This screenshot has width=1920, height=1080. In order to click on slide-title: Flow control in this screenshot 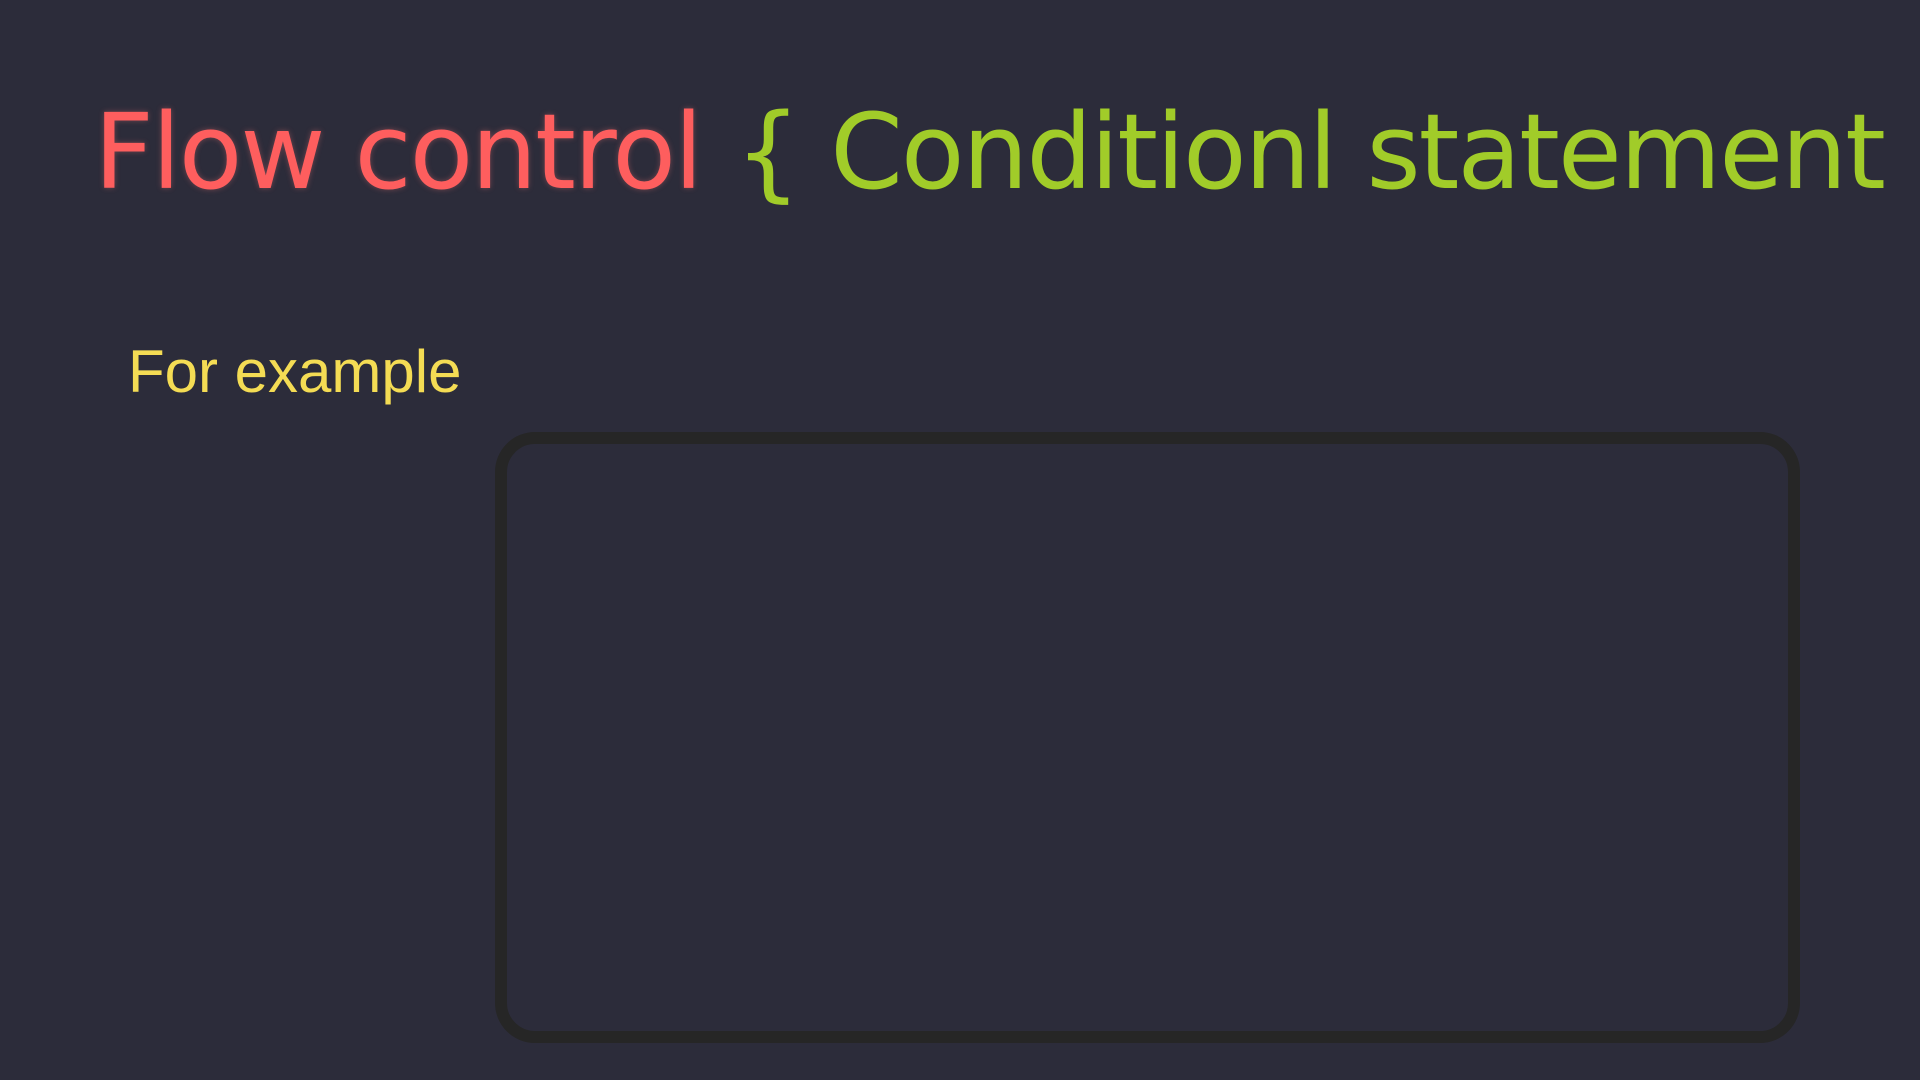, I will do `click(398, 152)`.